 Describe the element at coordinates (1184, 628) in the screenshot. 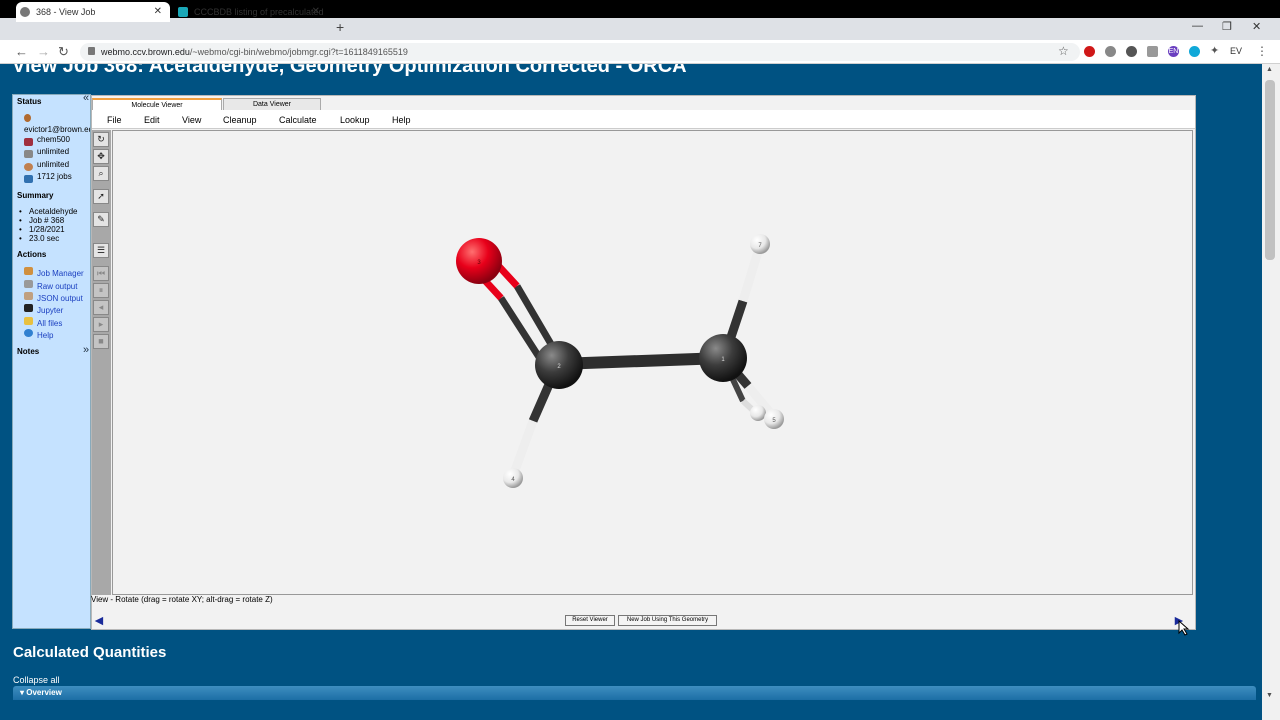

I see `mouse-cursor-icon` at that location.